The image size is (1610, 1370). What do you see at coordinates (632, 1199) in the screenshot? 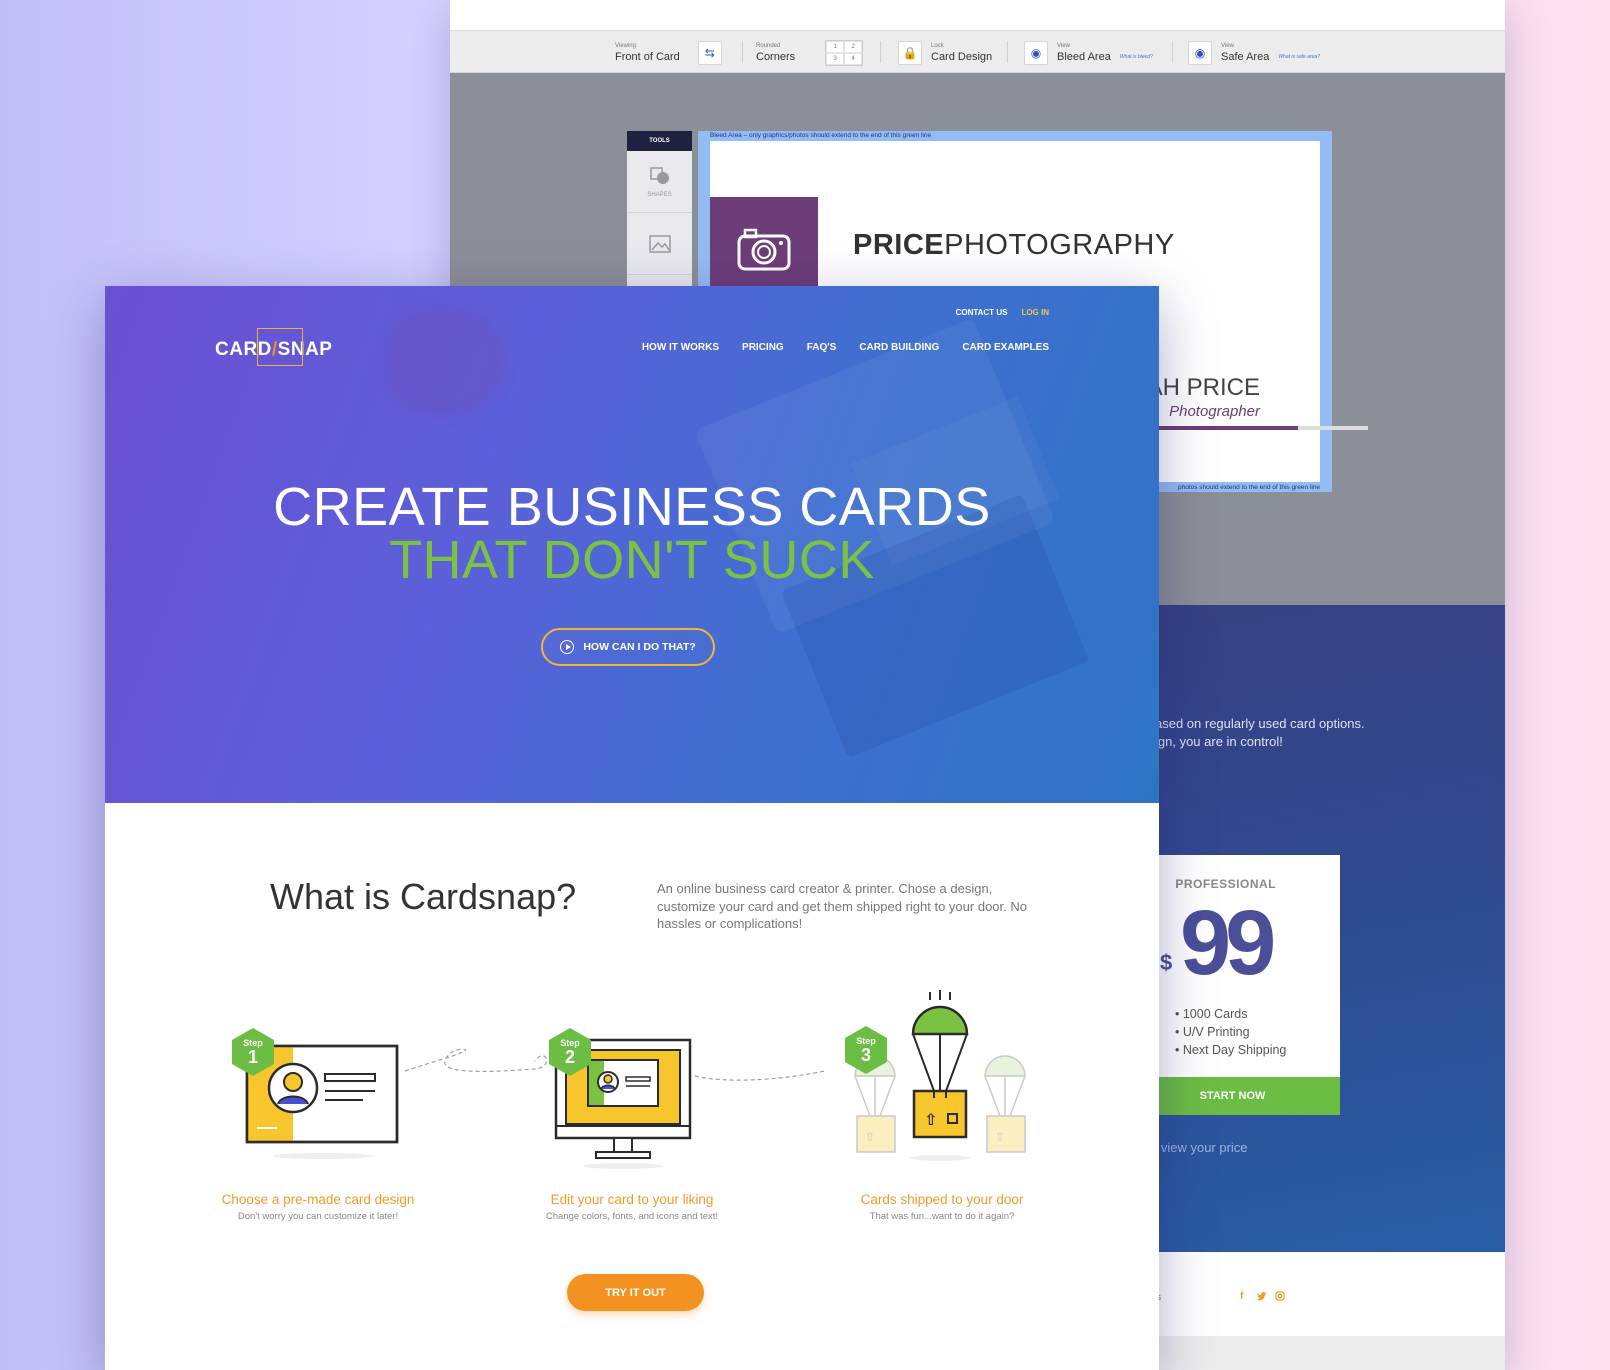
I see `step-title: Edit your card to your liking` at bounding box center [632, 1199].